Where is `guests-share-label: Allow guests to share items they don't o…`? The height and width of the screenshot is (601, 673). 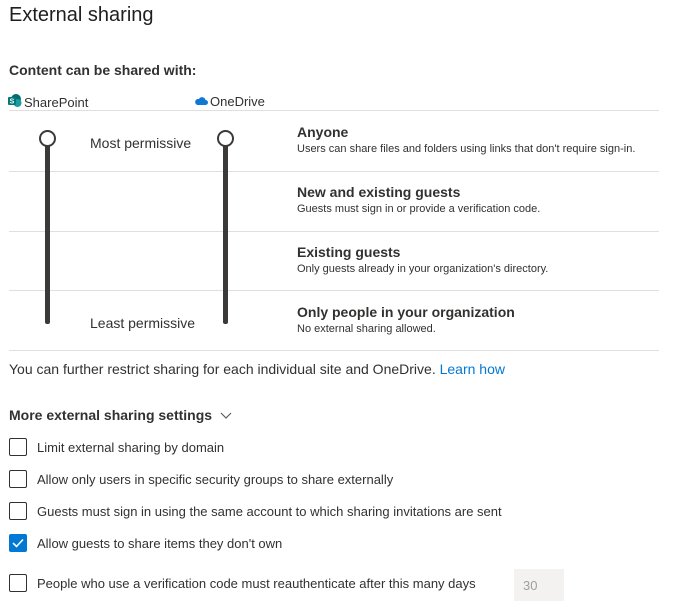
guests-share-label: Allow guests to share items they don't o… is located at coordinates (160, 543).